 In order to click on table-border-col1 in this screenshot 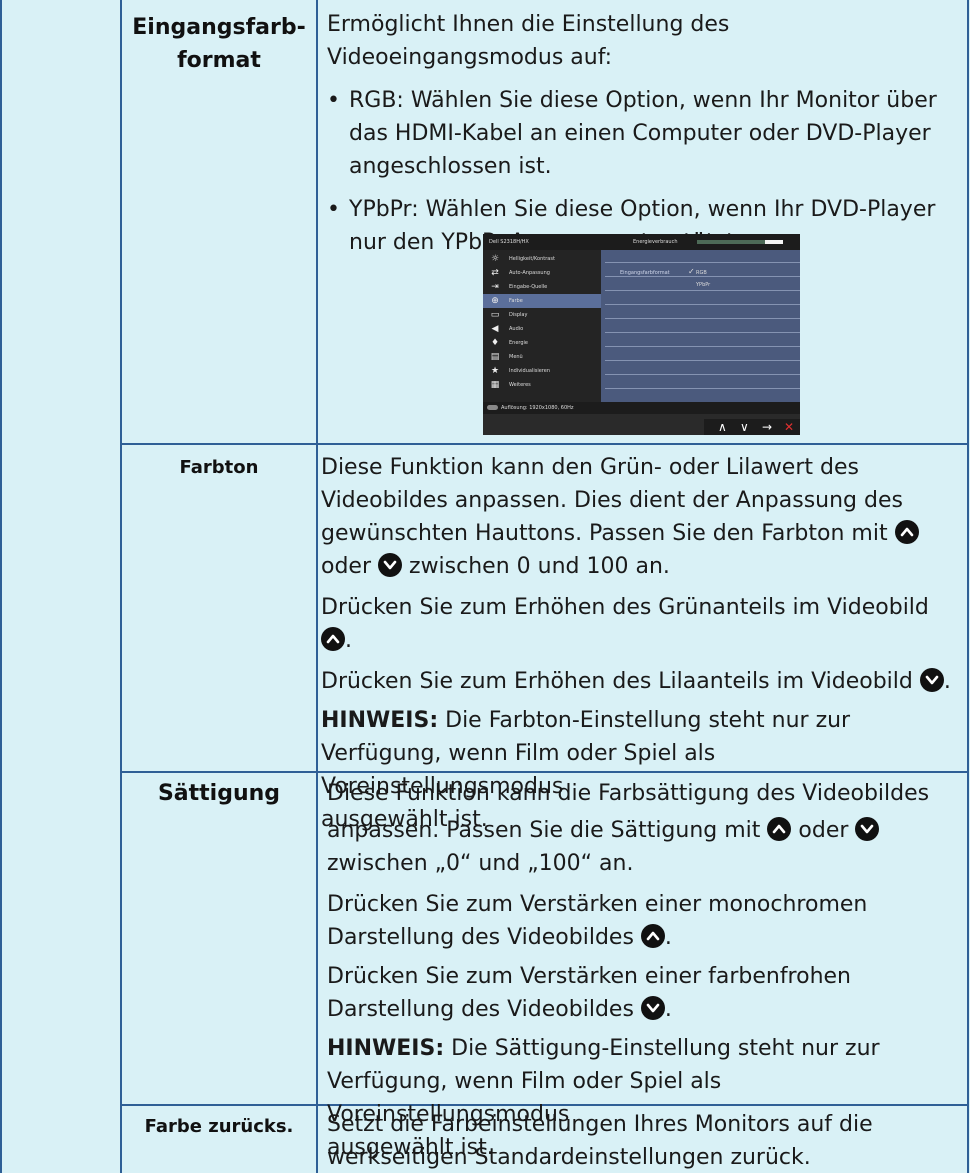, I will do `click(121, 586)`.